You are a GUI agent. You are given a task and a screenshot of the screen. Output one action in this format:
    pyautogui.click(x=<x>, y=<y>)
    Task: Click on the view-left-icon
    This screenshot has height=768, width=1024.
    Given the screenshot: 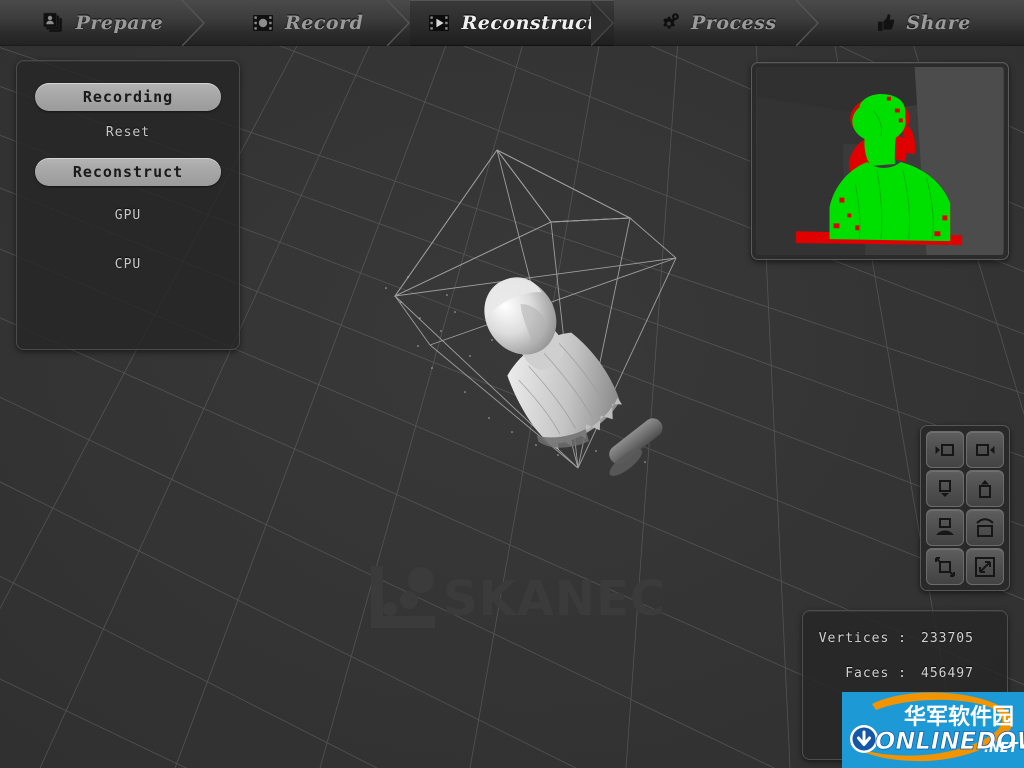 What is the action you would take?
    pyautogui.click(x=945, y=449)
    